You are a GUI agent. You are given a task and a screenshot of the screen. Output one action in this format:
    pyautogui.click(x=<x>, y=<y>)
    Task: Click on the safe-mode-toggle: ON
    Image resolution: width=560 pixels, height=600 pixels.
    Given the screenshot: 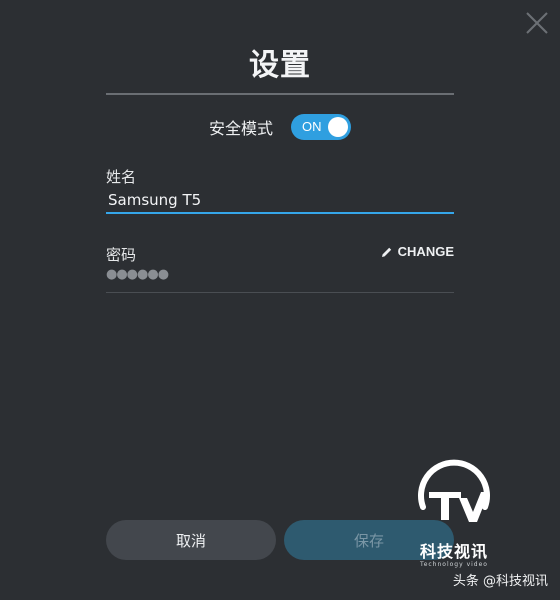 What is the action you would take?
    pyautogui.click(x=321, y=127)
    